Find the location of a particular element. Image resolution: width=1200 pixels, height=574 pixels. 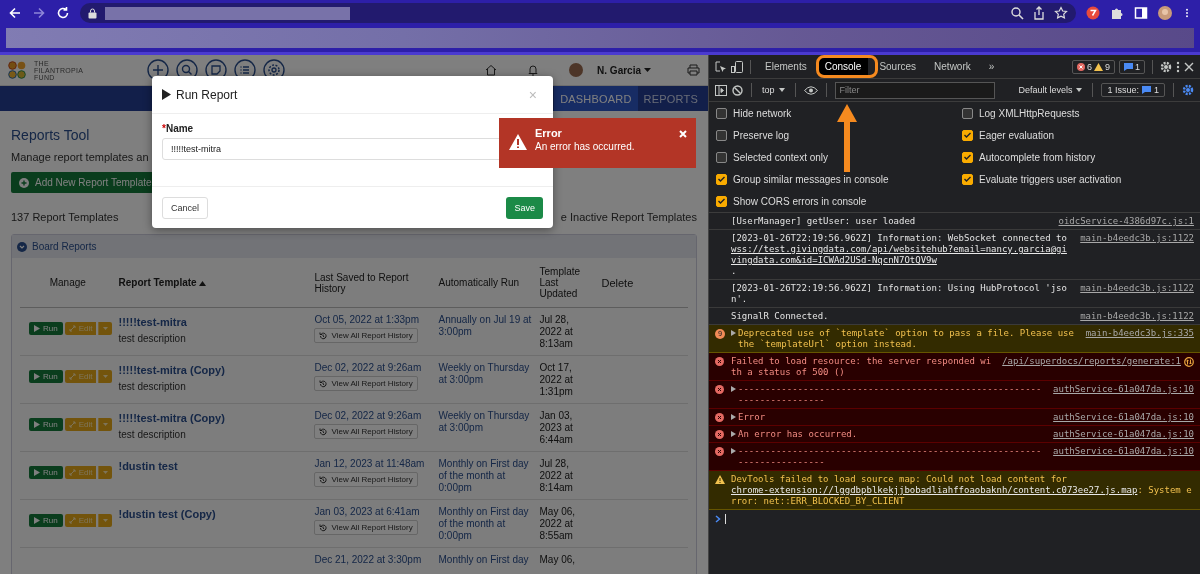

puzzle-icon is located at coordinates (1117, 13).